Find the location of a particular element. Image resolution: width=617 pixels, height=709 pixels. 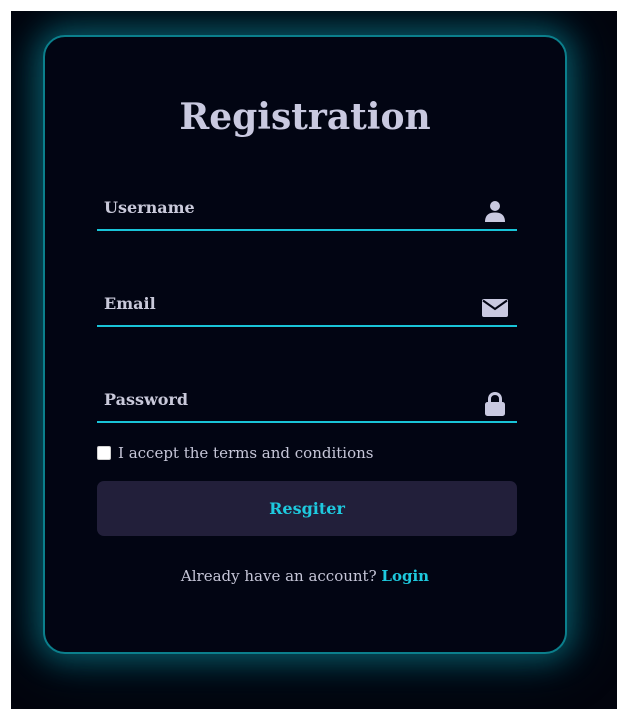

terms-label: I accept the terms and conditions is located at coordinates (246, 453).